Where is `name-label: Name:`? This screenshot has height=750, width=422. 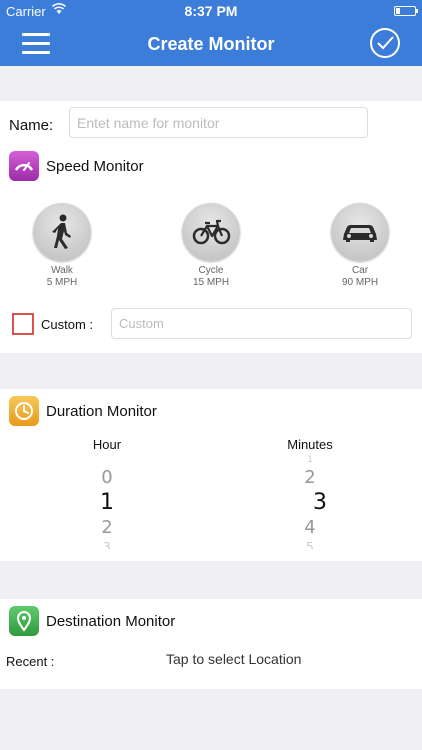
name-label: Name: is located at coordinates (31, 125).